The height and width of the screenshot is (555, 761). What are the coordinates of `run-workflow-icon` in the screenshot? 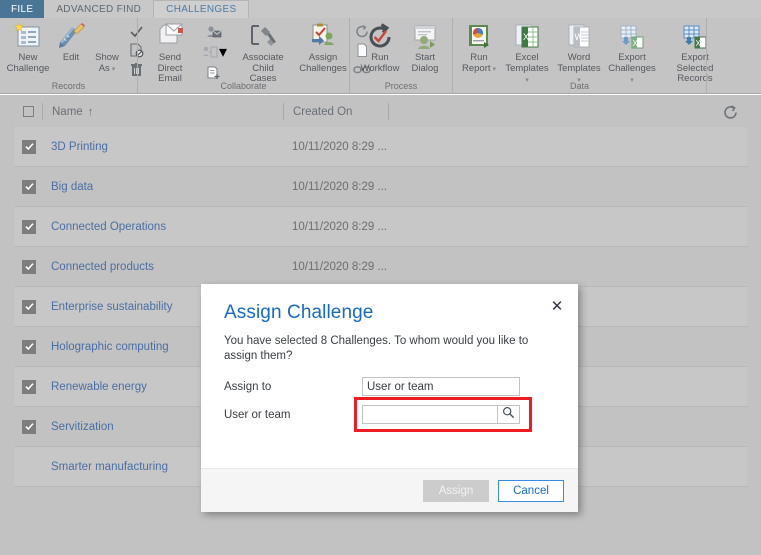 It's located at (380, 37).